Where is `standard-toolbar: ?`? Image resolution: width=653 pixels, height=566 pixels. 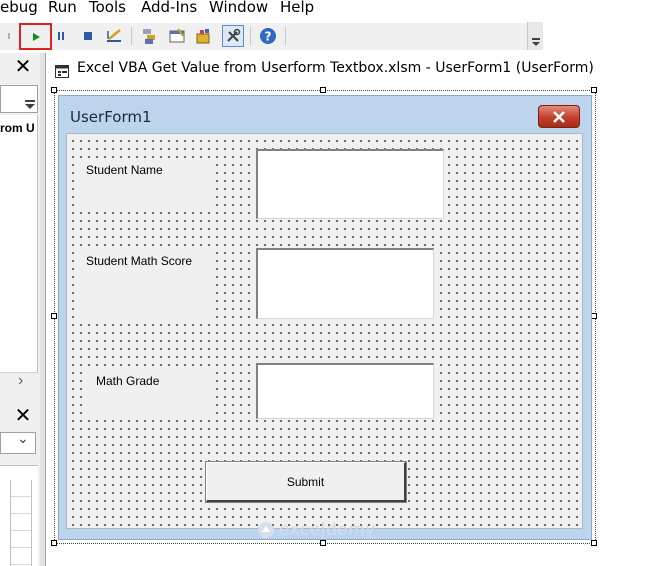
standard-toolbar: ? is located at coordinates (271, 36).